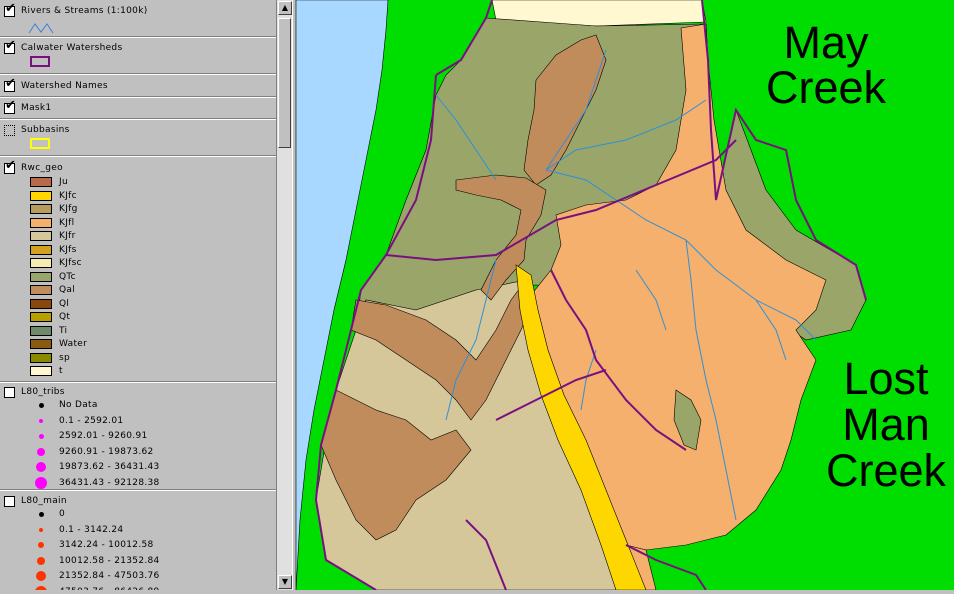  What do you see at coordinates (68, 249) in the screenshot?
I see `legend-label: KJfs` at bounding box center [68, 249].